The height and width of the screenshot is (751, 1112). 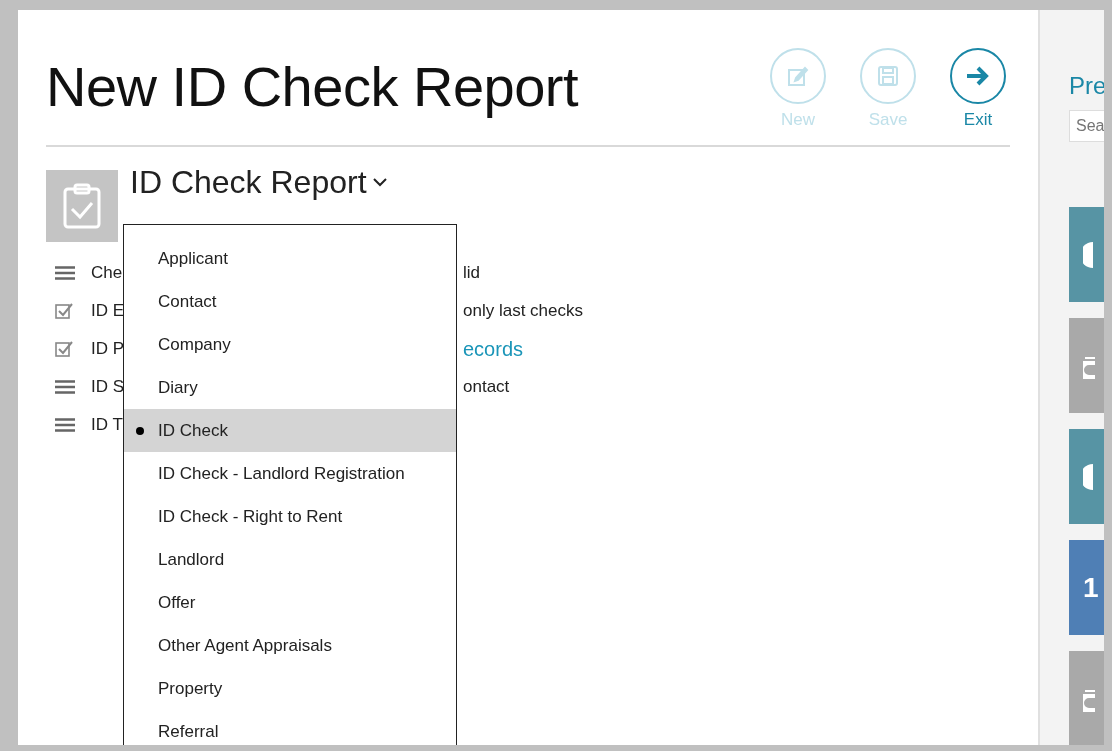 What do you see at coordinates (290, 344) in the screenshot?
I see `menu-item: Company` at bounding box center [290, 344].